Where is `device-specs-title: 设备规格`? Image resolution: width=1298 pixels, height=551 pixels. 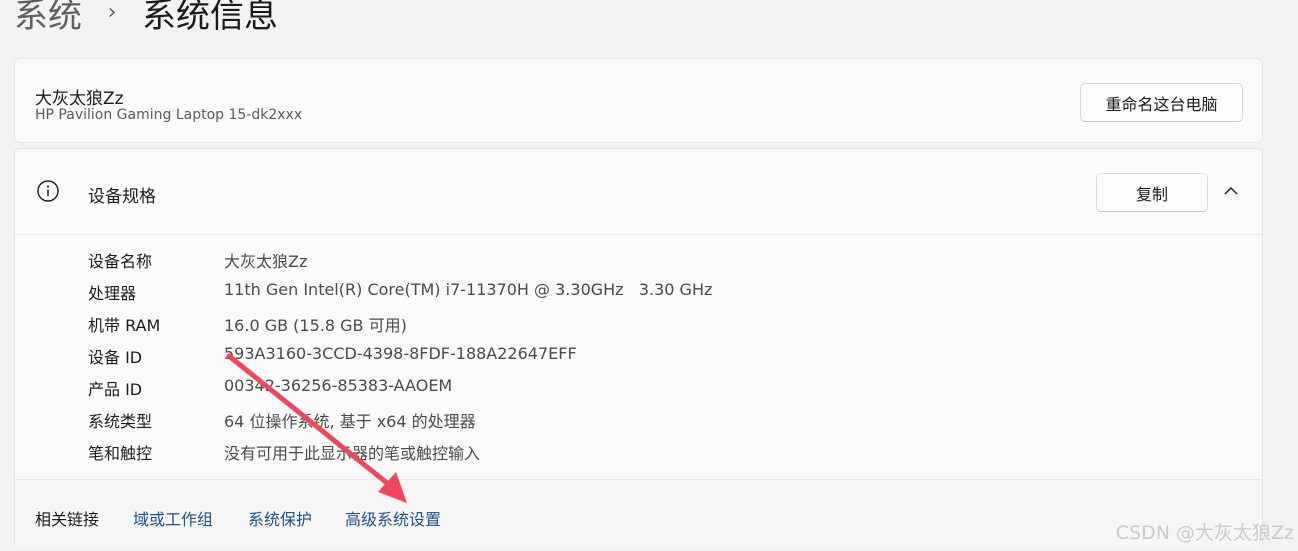 device-specs-title: 设备规格 is located at coordinates (122, 197).